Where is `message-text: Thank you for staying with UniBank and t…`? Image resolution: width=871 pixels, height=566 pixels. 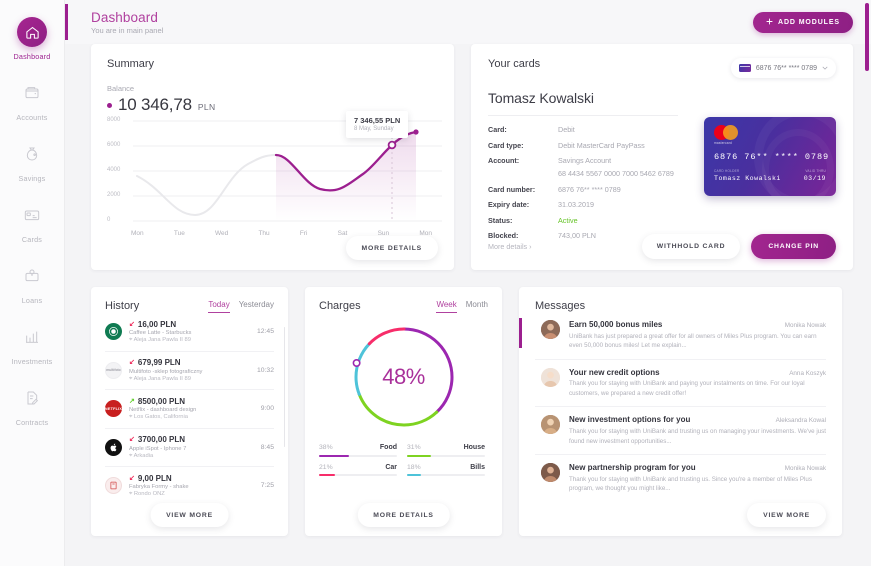
message-text: Thank you for staying with UniBank and t… is located at coordinates (697, 436).